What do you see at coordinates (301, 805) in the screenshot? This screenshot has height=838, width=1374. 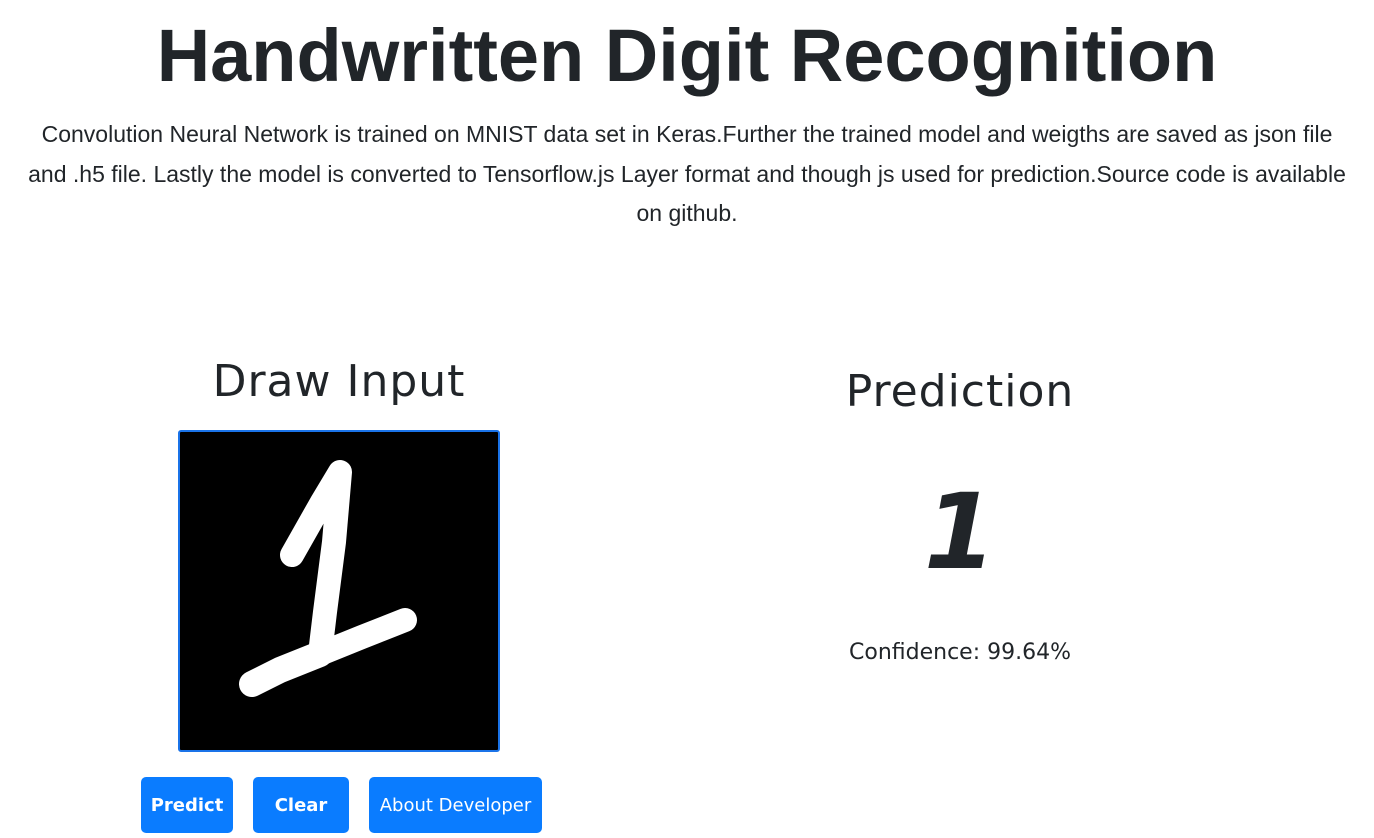 I see `clear-button: Clear` at bounding box center [301, 805].